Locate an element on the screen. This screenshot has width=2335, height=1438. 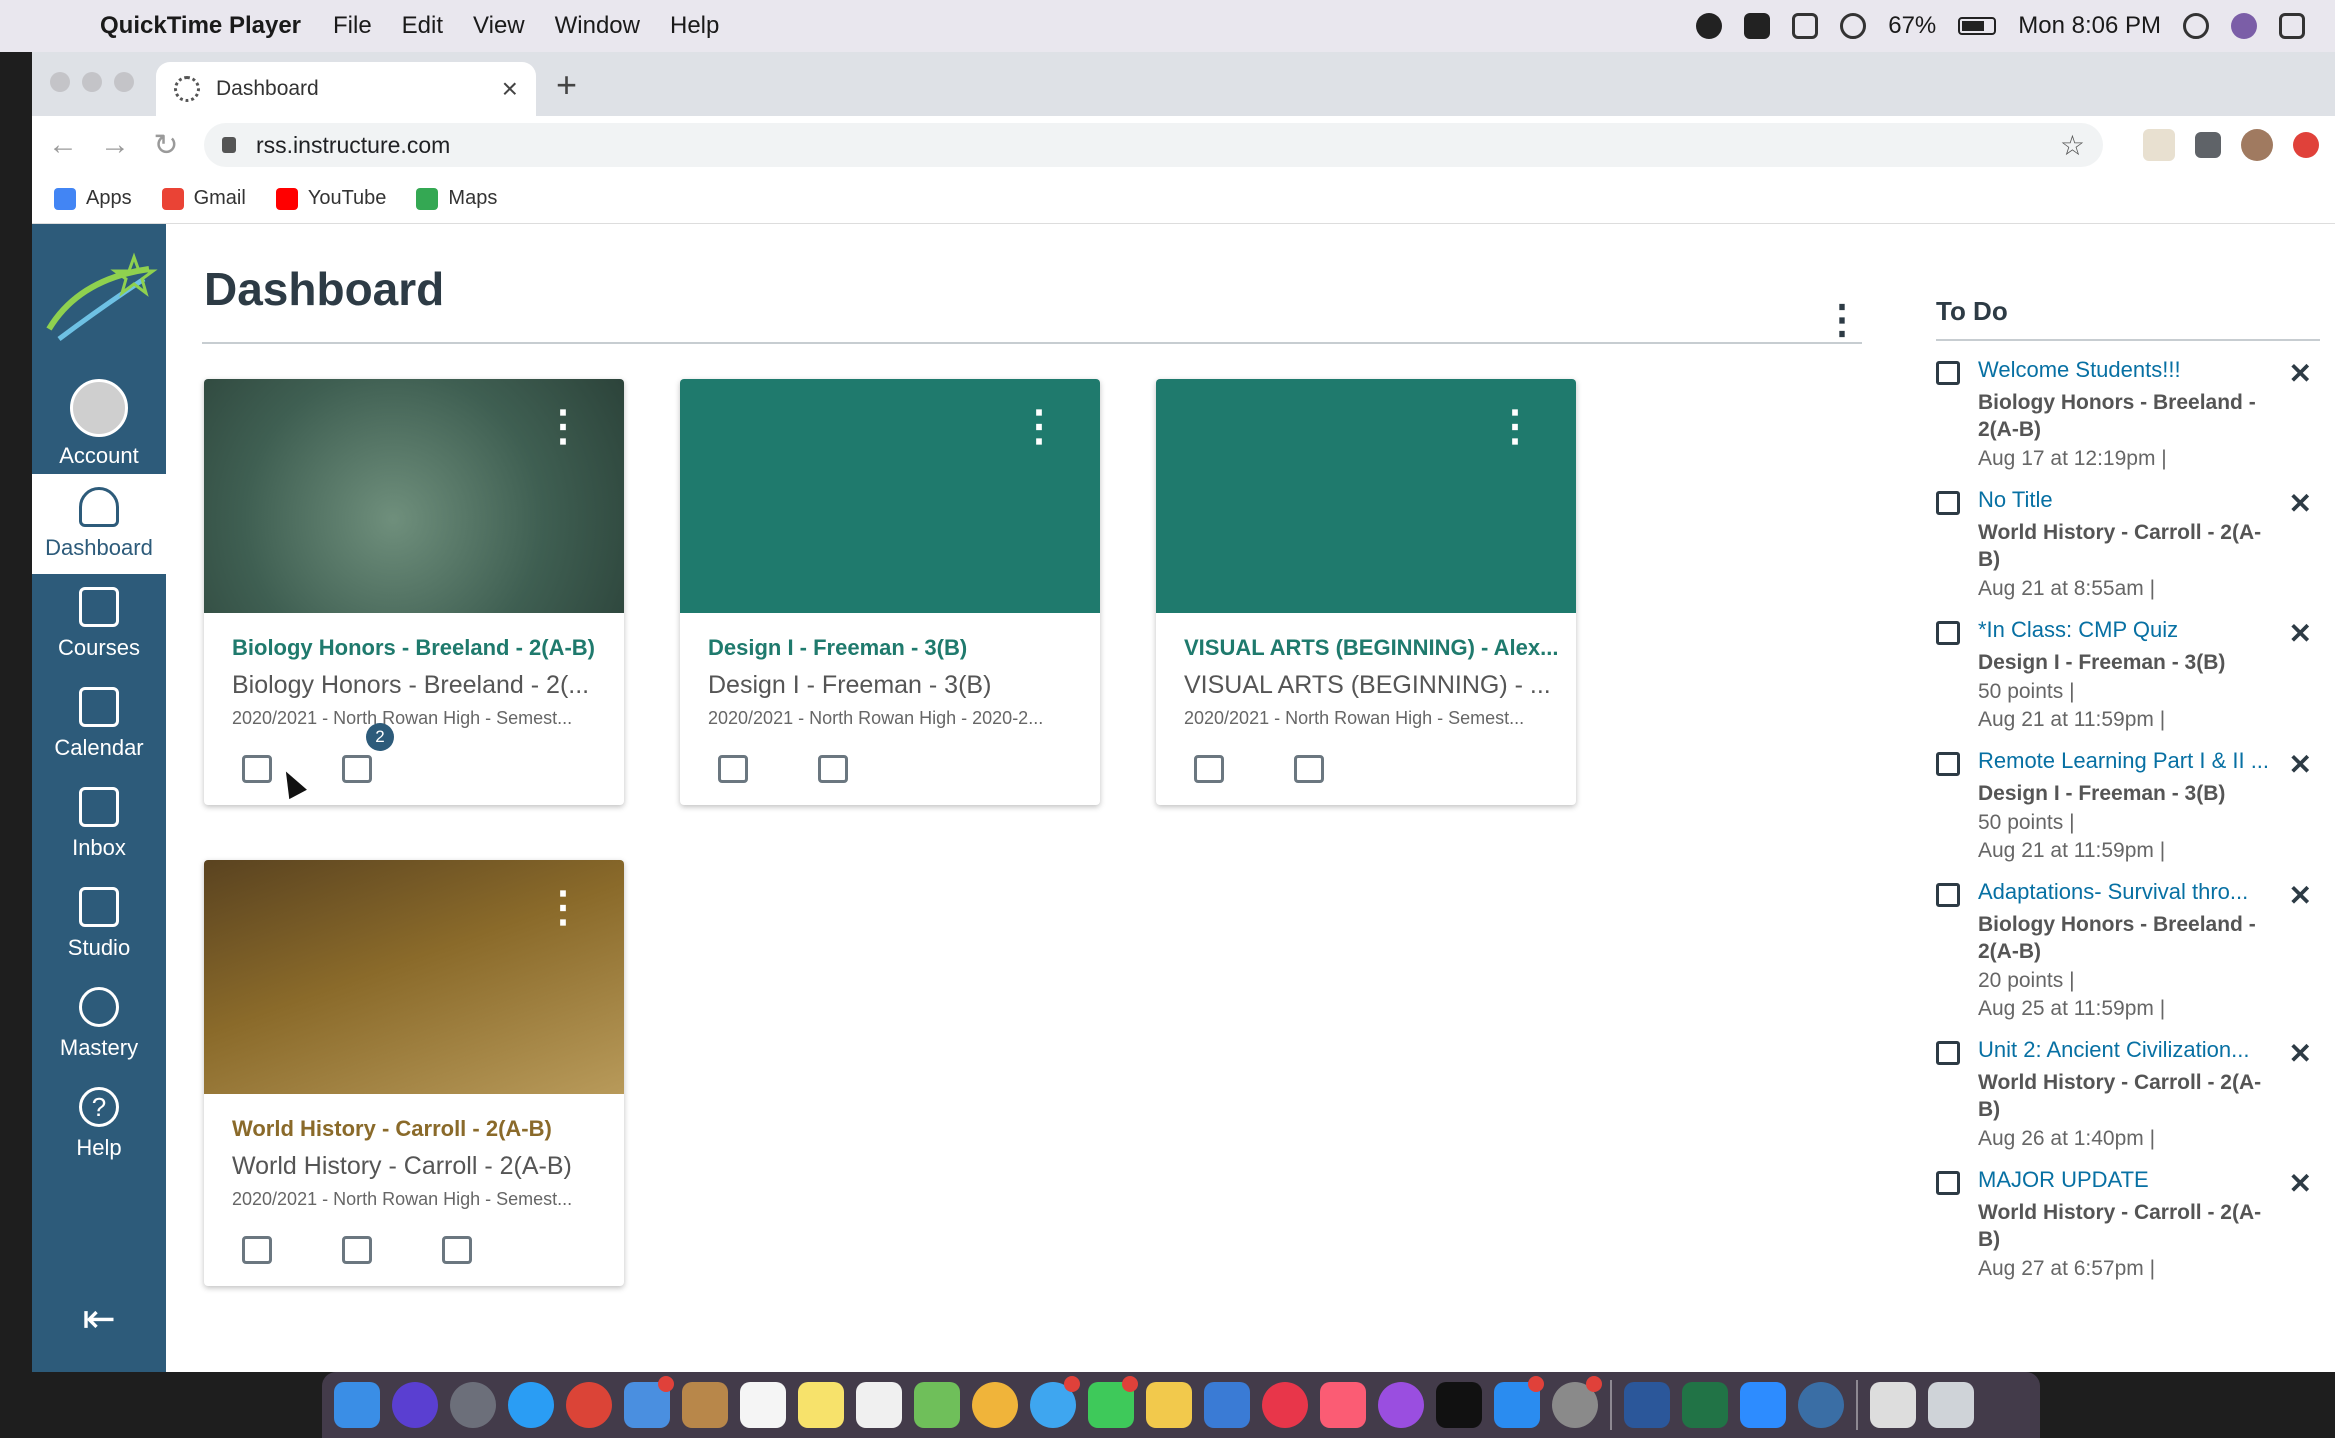
maps-dock-icon is located at coordinates (937, 1405).